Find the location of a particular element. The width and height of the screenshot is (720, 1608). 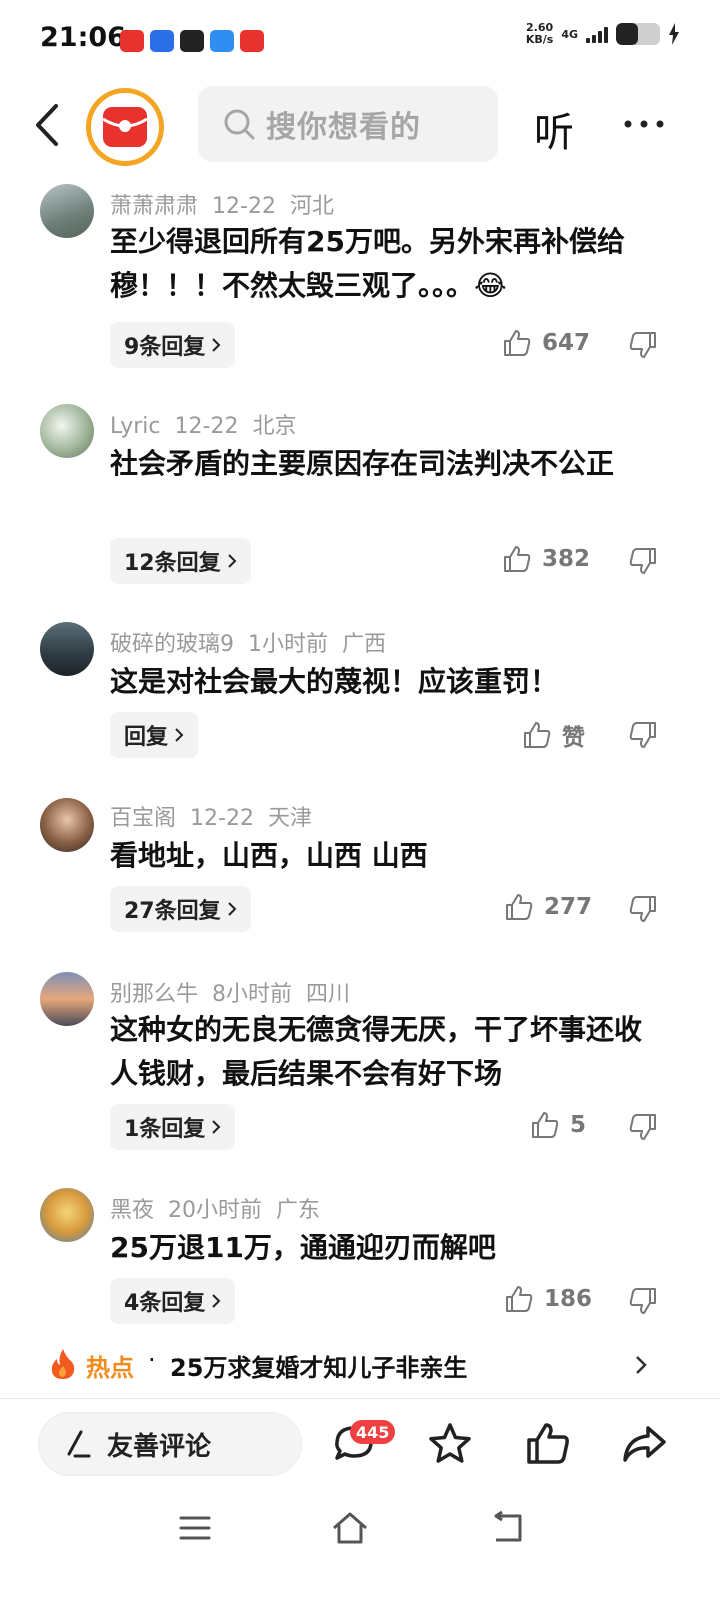

like-count: 647 is located at coordinates (566, 343).